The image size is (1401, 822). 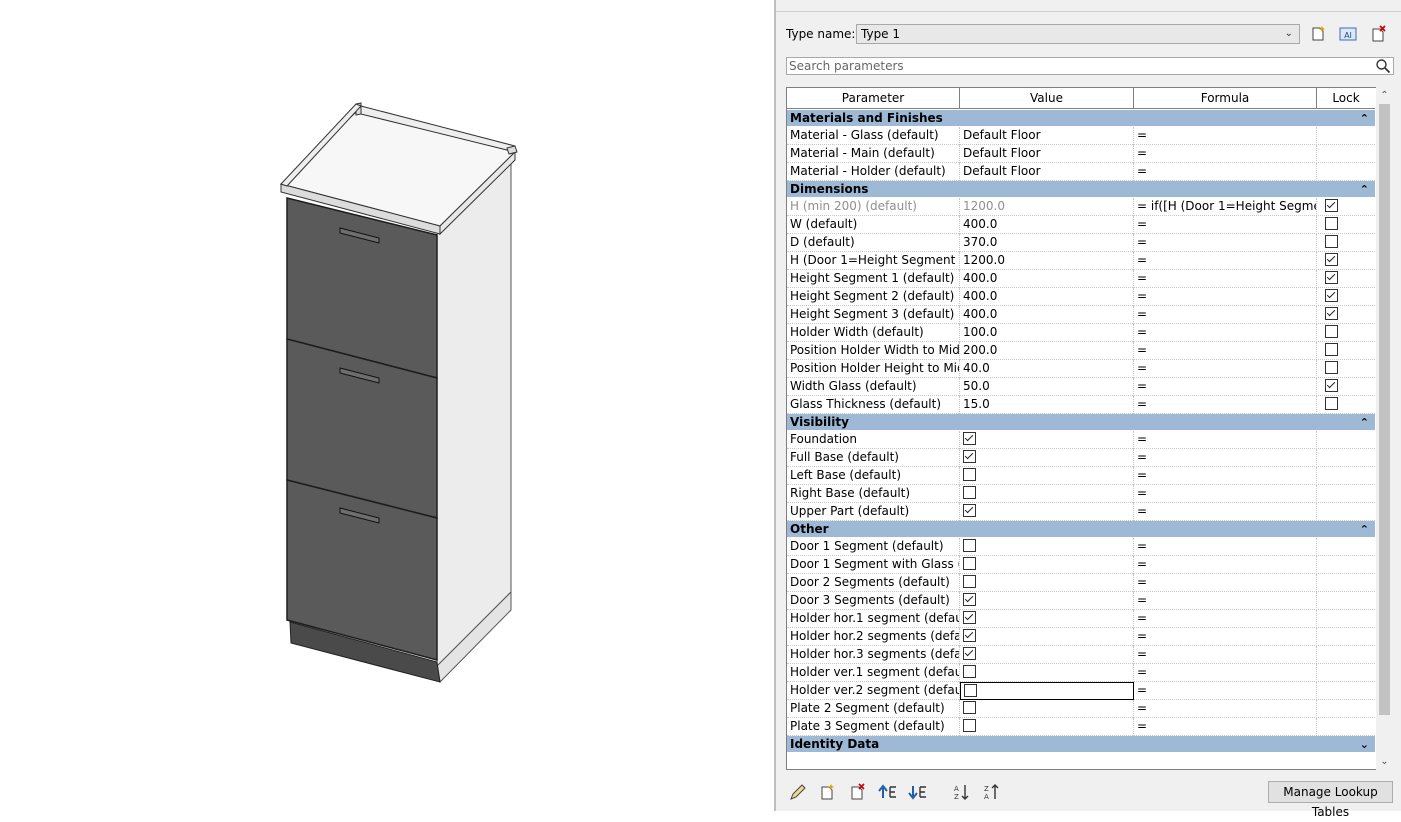 I want to click on new-parameter-icon, so click(x=828, y=792).